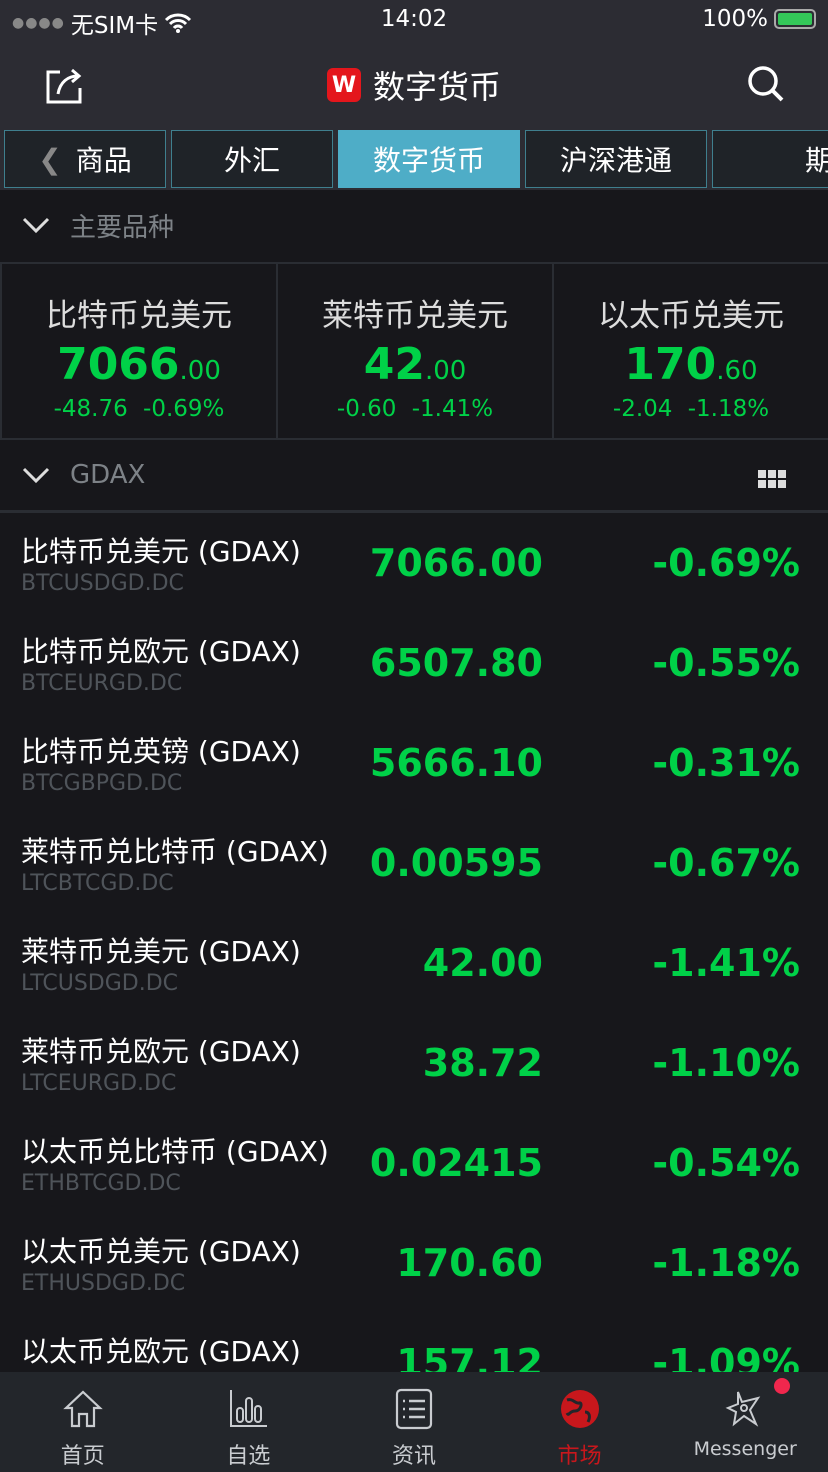 Image resolution: width=828 pixels, height=1472 pixels. I want to click on section-title: 主要品种, so click(122, 227).